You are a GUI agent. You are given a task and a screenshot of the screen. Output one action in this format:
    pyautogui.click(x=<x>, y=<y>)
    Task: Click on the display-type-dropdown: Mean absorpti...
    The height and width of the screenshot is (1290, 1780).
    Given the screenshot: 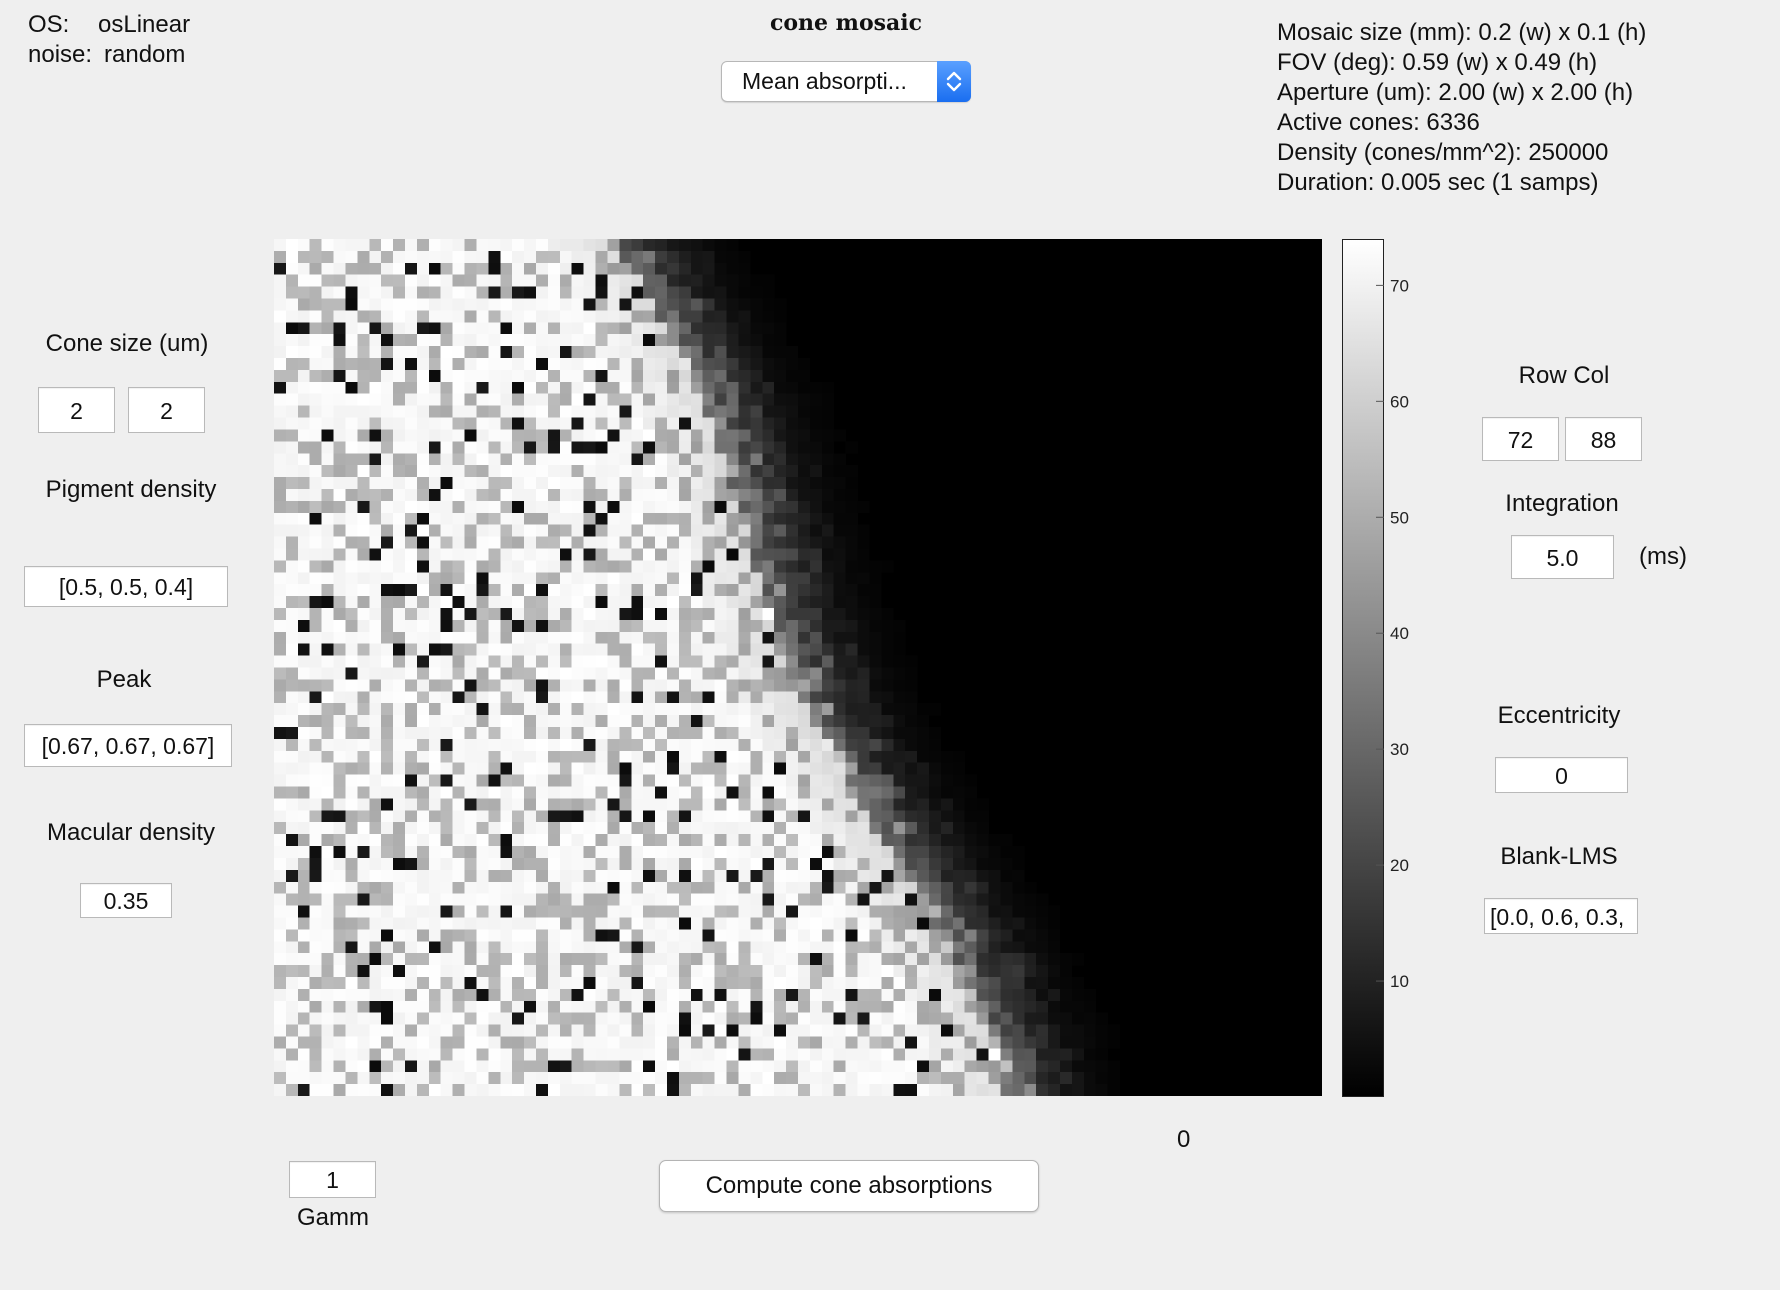 What is the action you would take?
    pyautogui.click(x=846, y=81)
    